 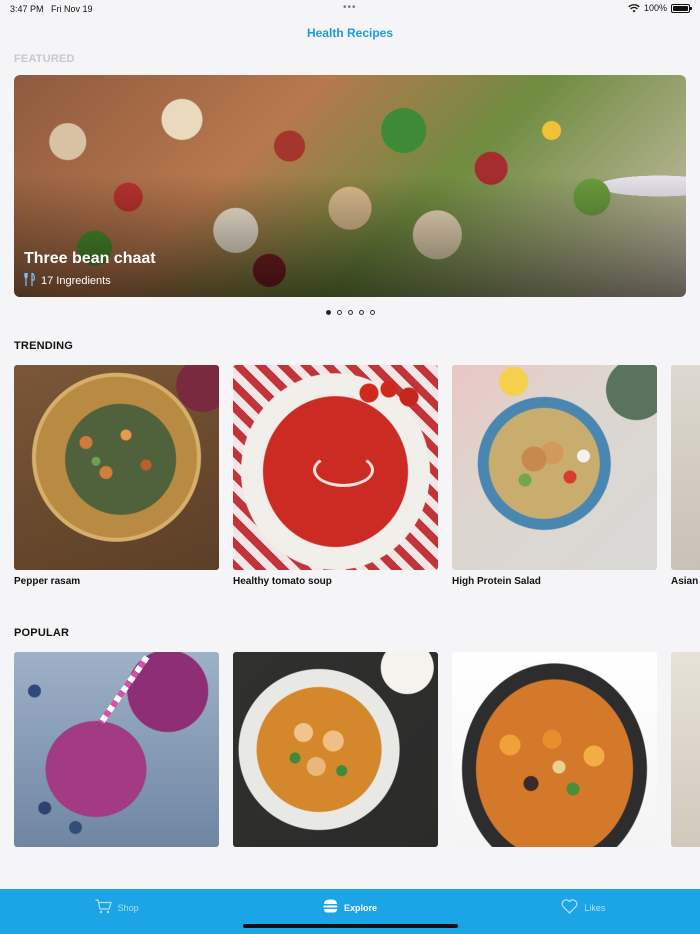 I want to click on page-title: Health Recipes, so click(x=350, y=33).